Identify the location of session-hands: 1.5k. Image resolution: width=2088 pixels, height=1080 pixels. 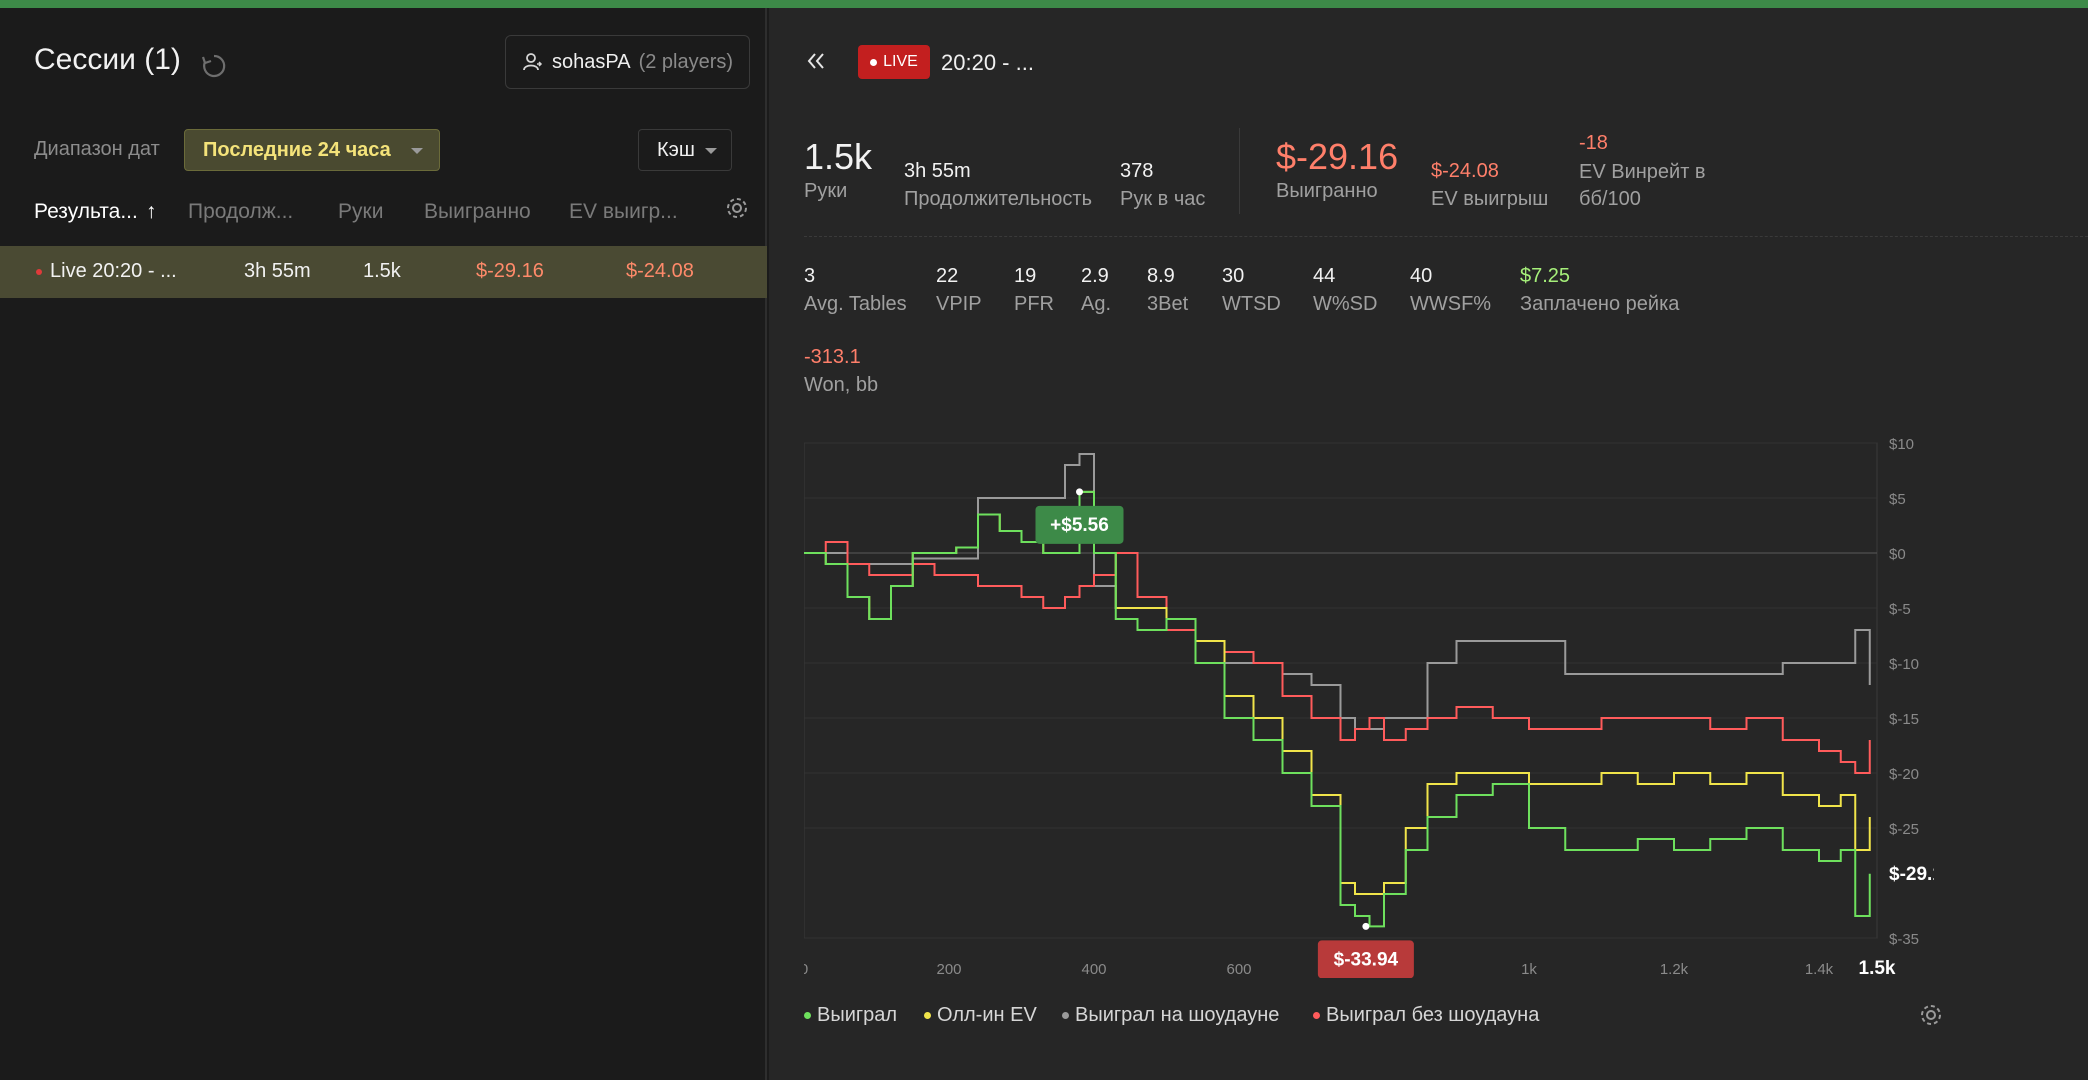
(382, 271).